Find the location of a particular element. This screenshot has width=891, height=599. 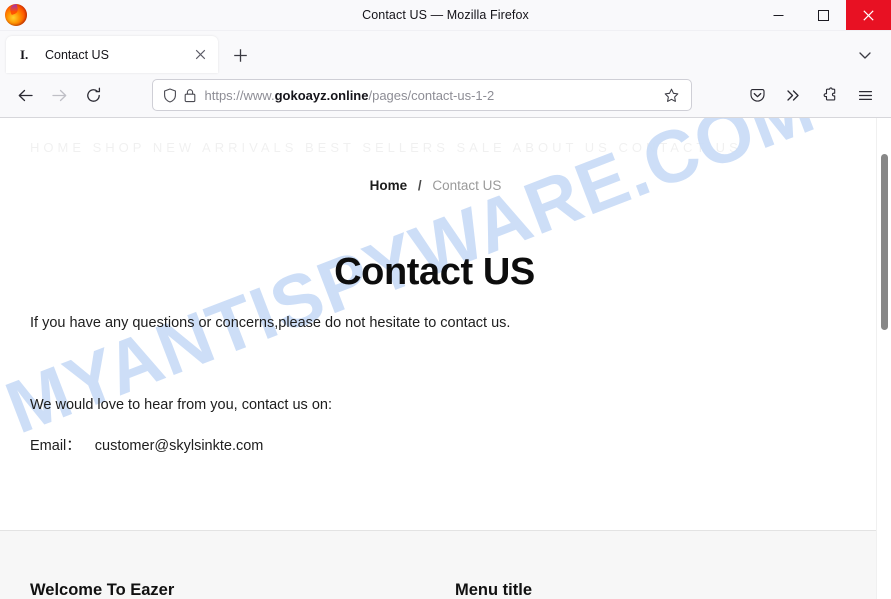

scrollbar-thumb is located at coordinates (884, 242).